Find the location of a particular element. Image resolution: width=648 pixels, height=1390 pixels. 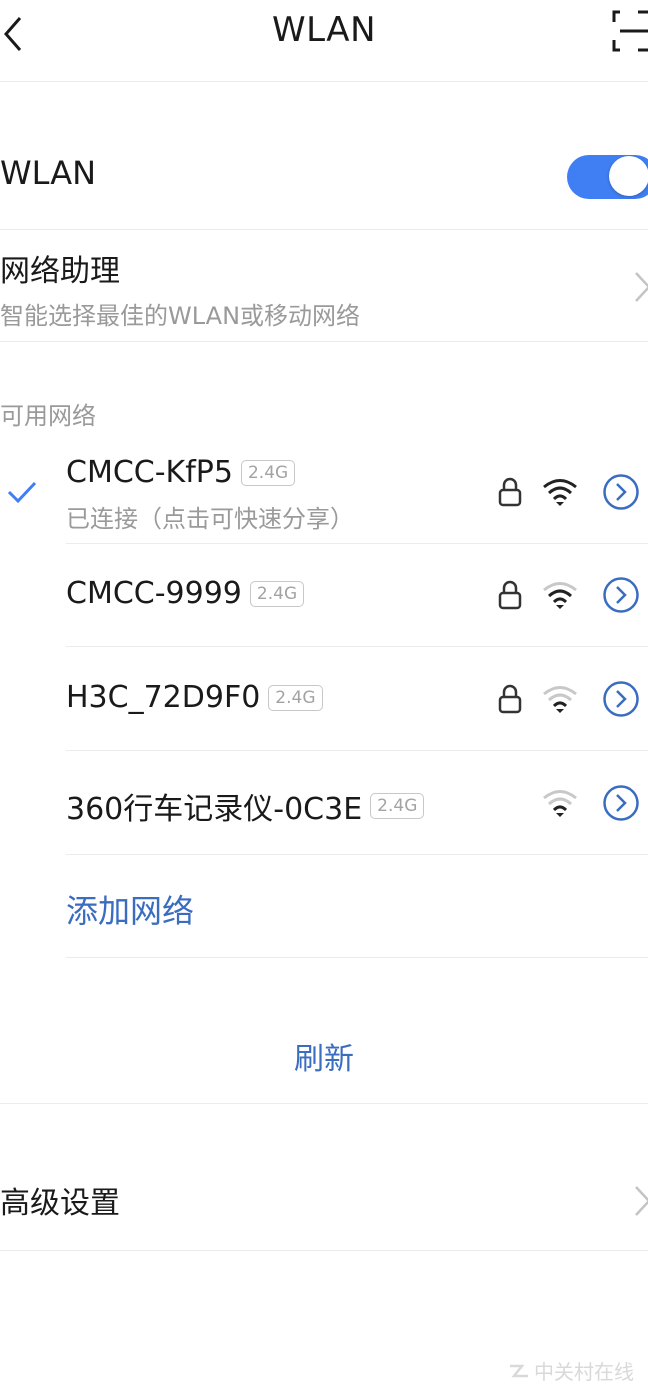

network-item: 360行车记录仪-0C3E 2.4G is located at coordinates (324, 802).